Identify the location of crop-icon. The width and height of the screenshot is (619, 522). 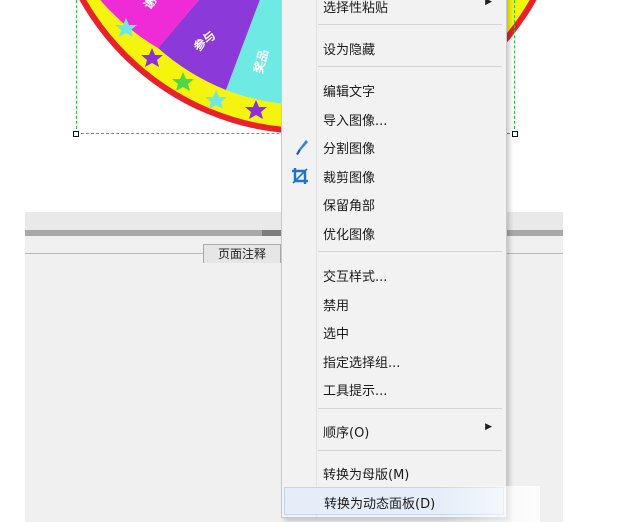
(300, 176).